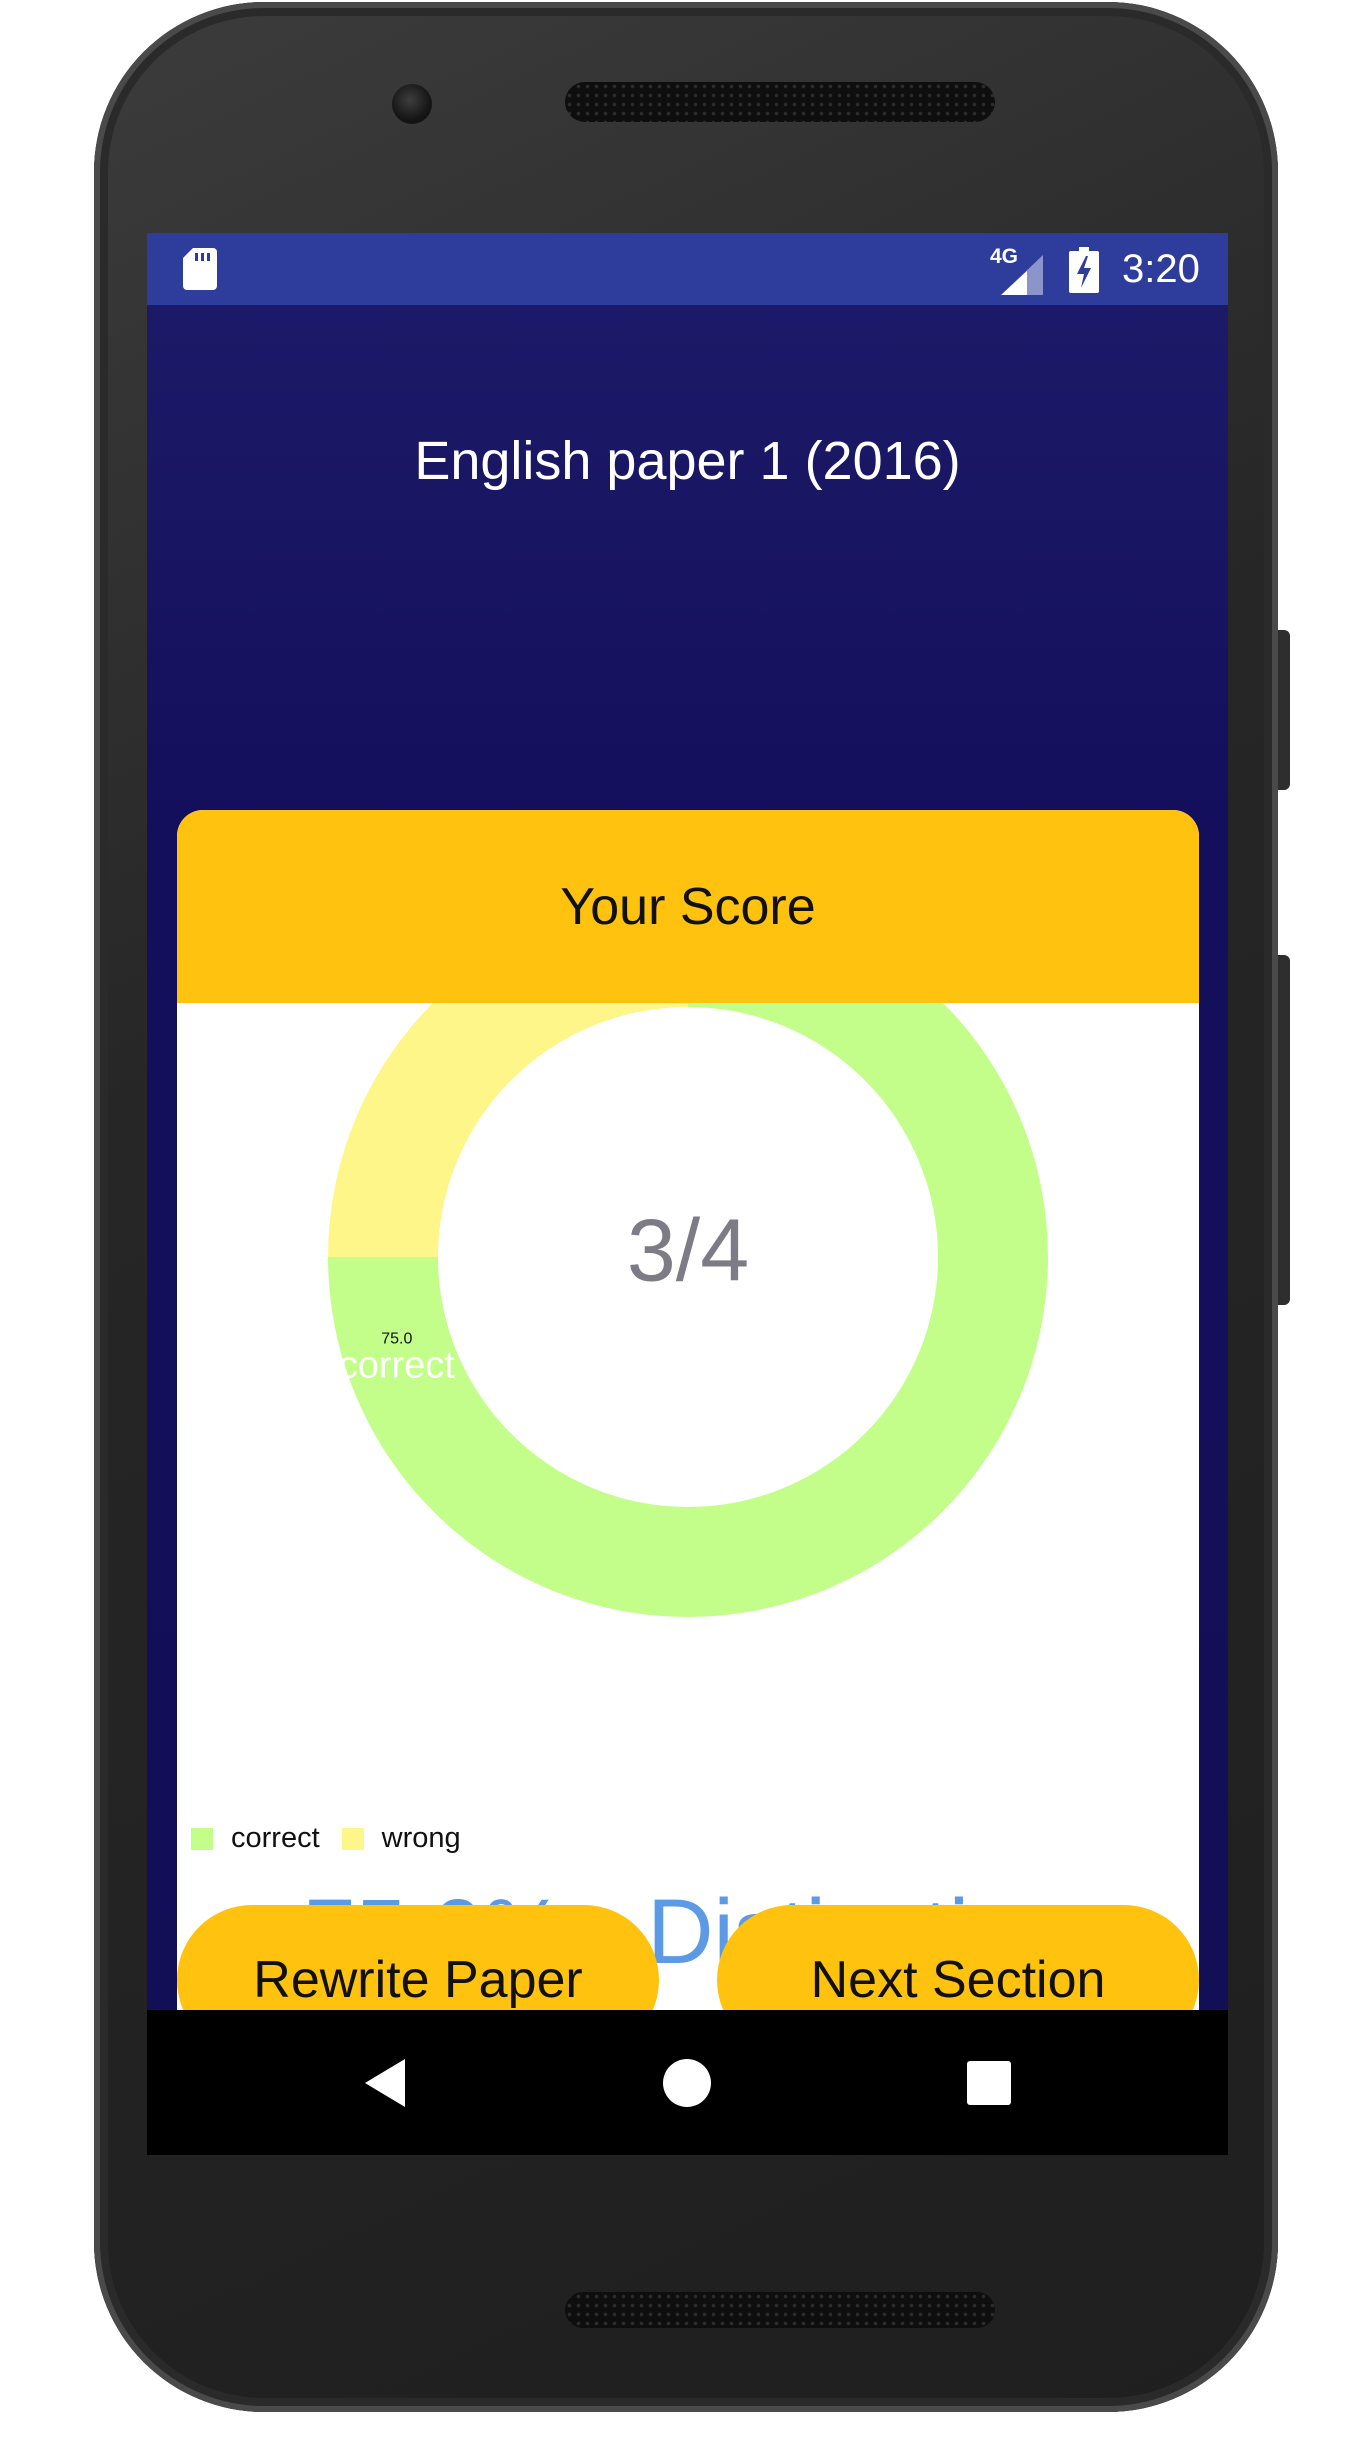 This screenshot has height=2446, width=1370. I want to click on navigation-bar, so click(687, 2082).